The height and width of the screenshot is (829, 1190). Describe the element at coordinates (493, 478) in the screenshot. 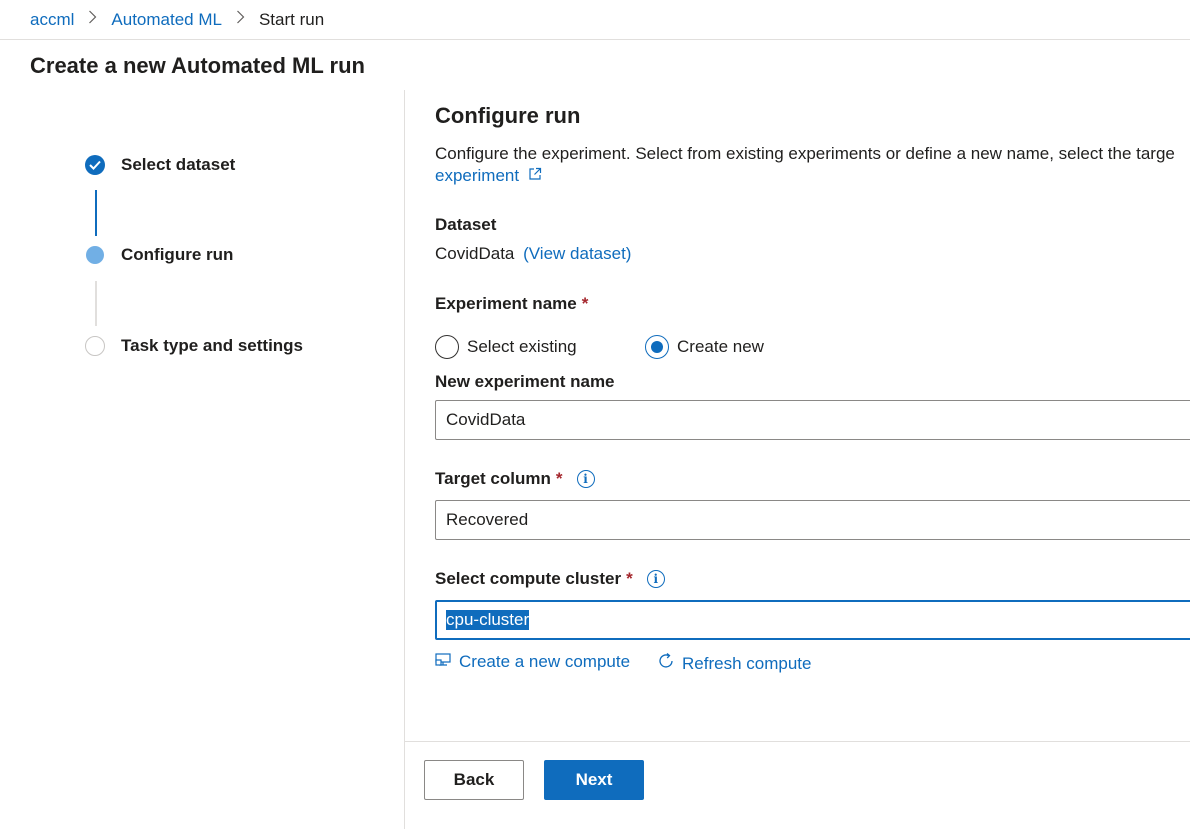

I see `target-column-label-text: Target column` at that location.